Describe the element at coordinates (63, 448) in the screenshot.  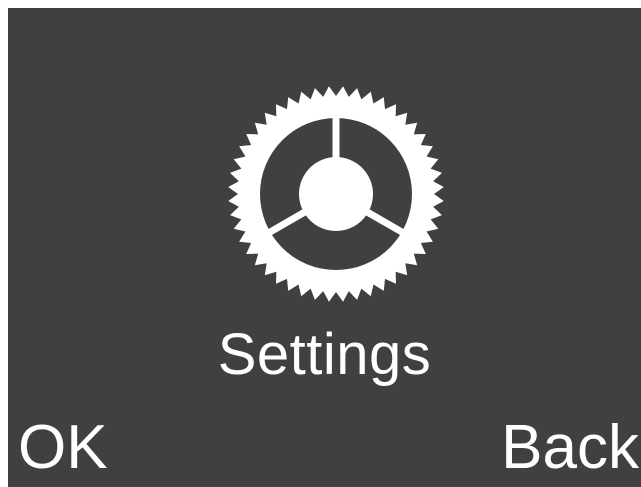
I see `ok-softkey-button: OK` at that location.